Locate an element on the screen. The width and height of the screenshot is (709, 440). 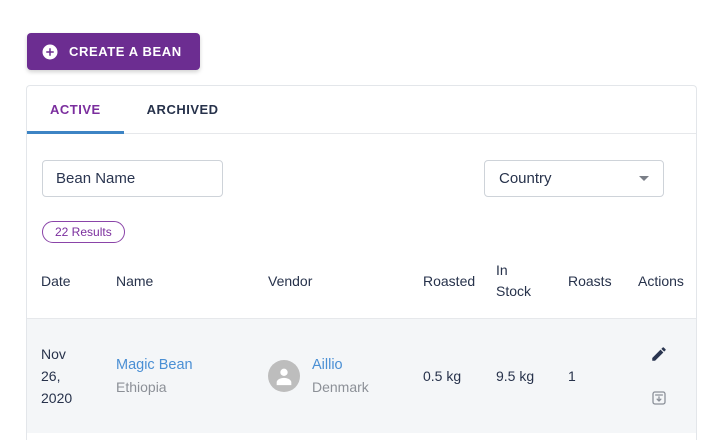
country-select: Country is located at coordinates (574, 178).